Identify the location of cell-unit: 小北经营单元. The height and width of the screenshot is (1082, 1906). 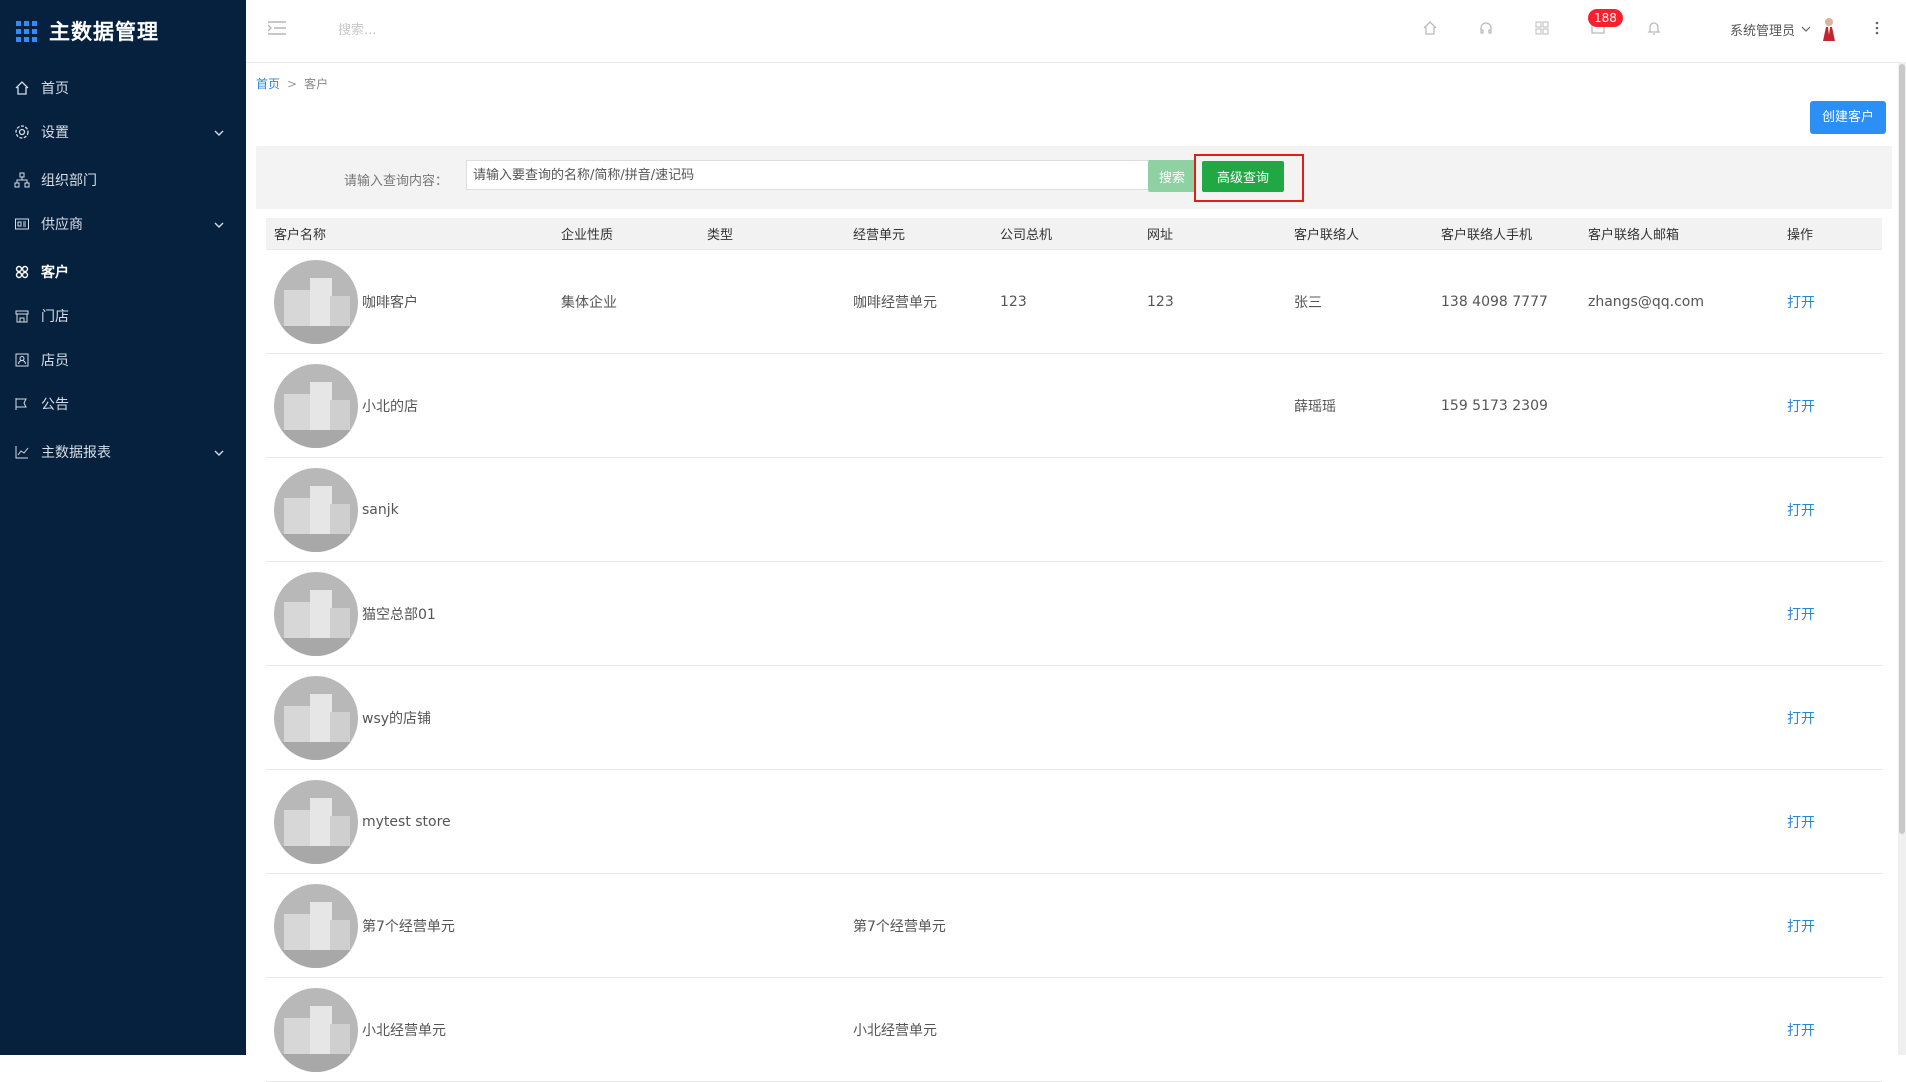
(895, 1030).